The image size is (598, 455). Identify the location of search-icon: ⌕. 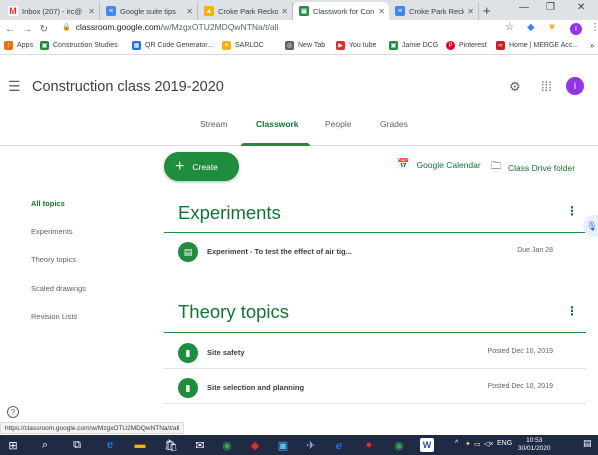
(45, 445).